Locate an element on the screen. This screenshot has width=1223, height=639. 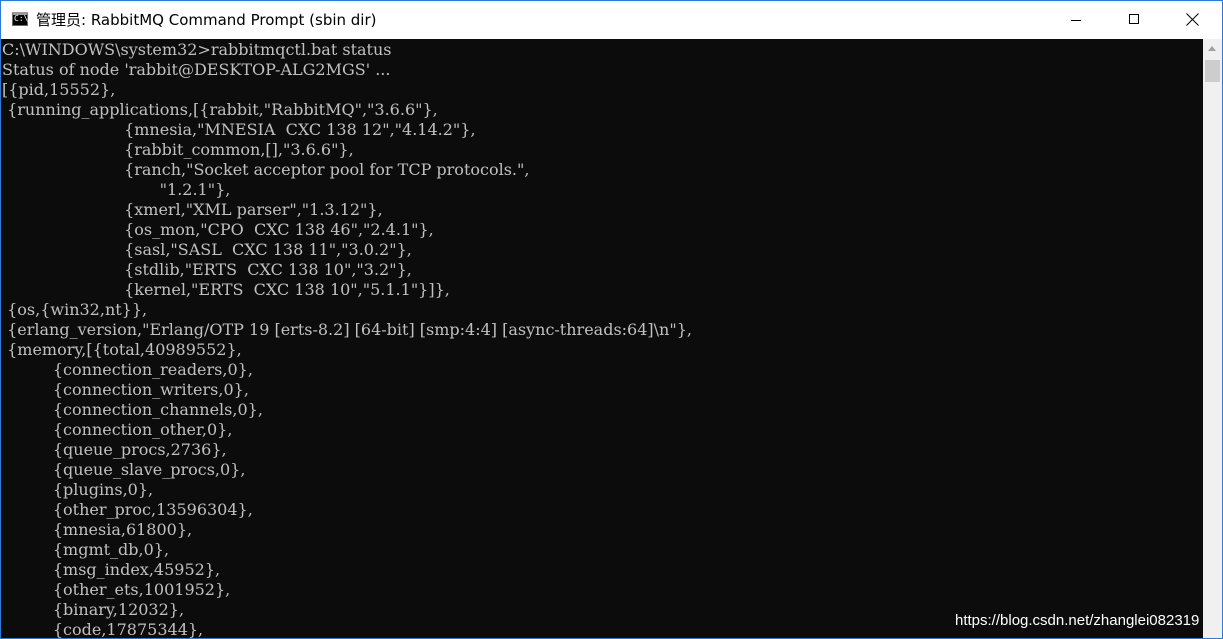
scroll-up-arrow-icon is located at coordinates (1212, 48).